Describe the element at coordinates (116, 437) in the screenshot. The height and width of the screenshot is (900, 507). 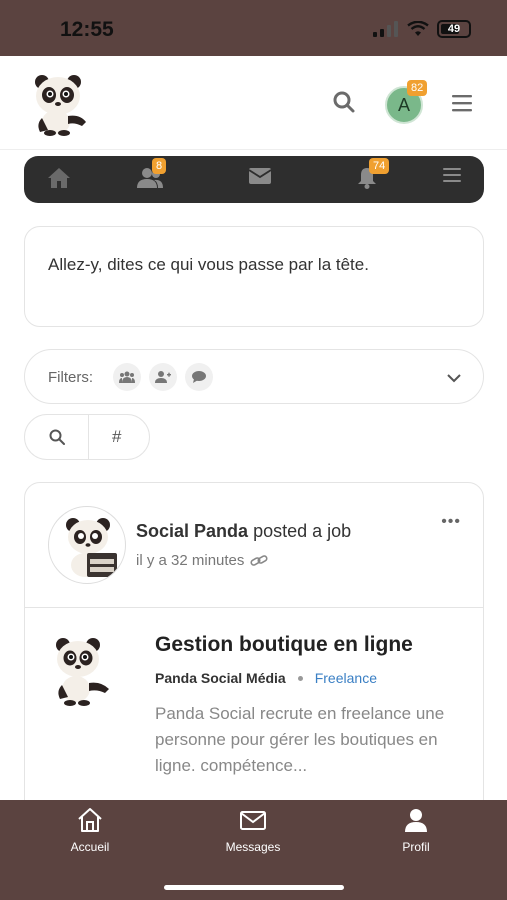
I see `hashtag-button: #` at that location.